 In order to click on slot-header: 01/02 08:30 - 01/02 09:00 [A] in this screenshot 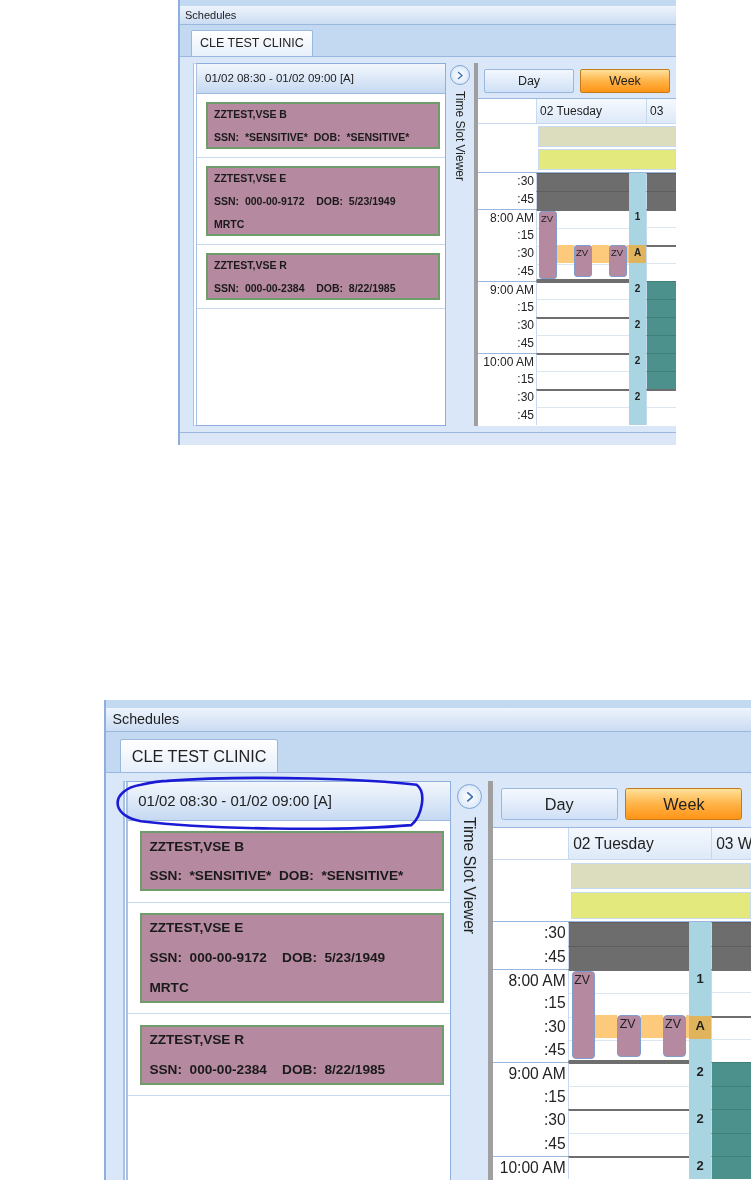, I will do `click(289, 801)`.